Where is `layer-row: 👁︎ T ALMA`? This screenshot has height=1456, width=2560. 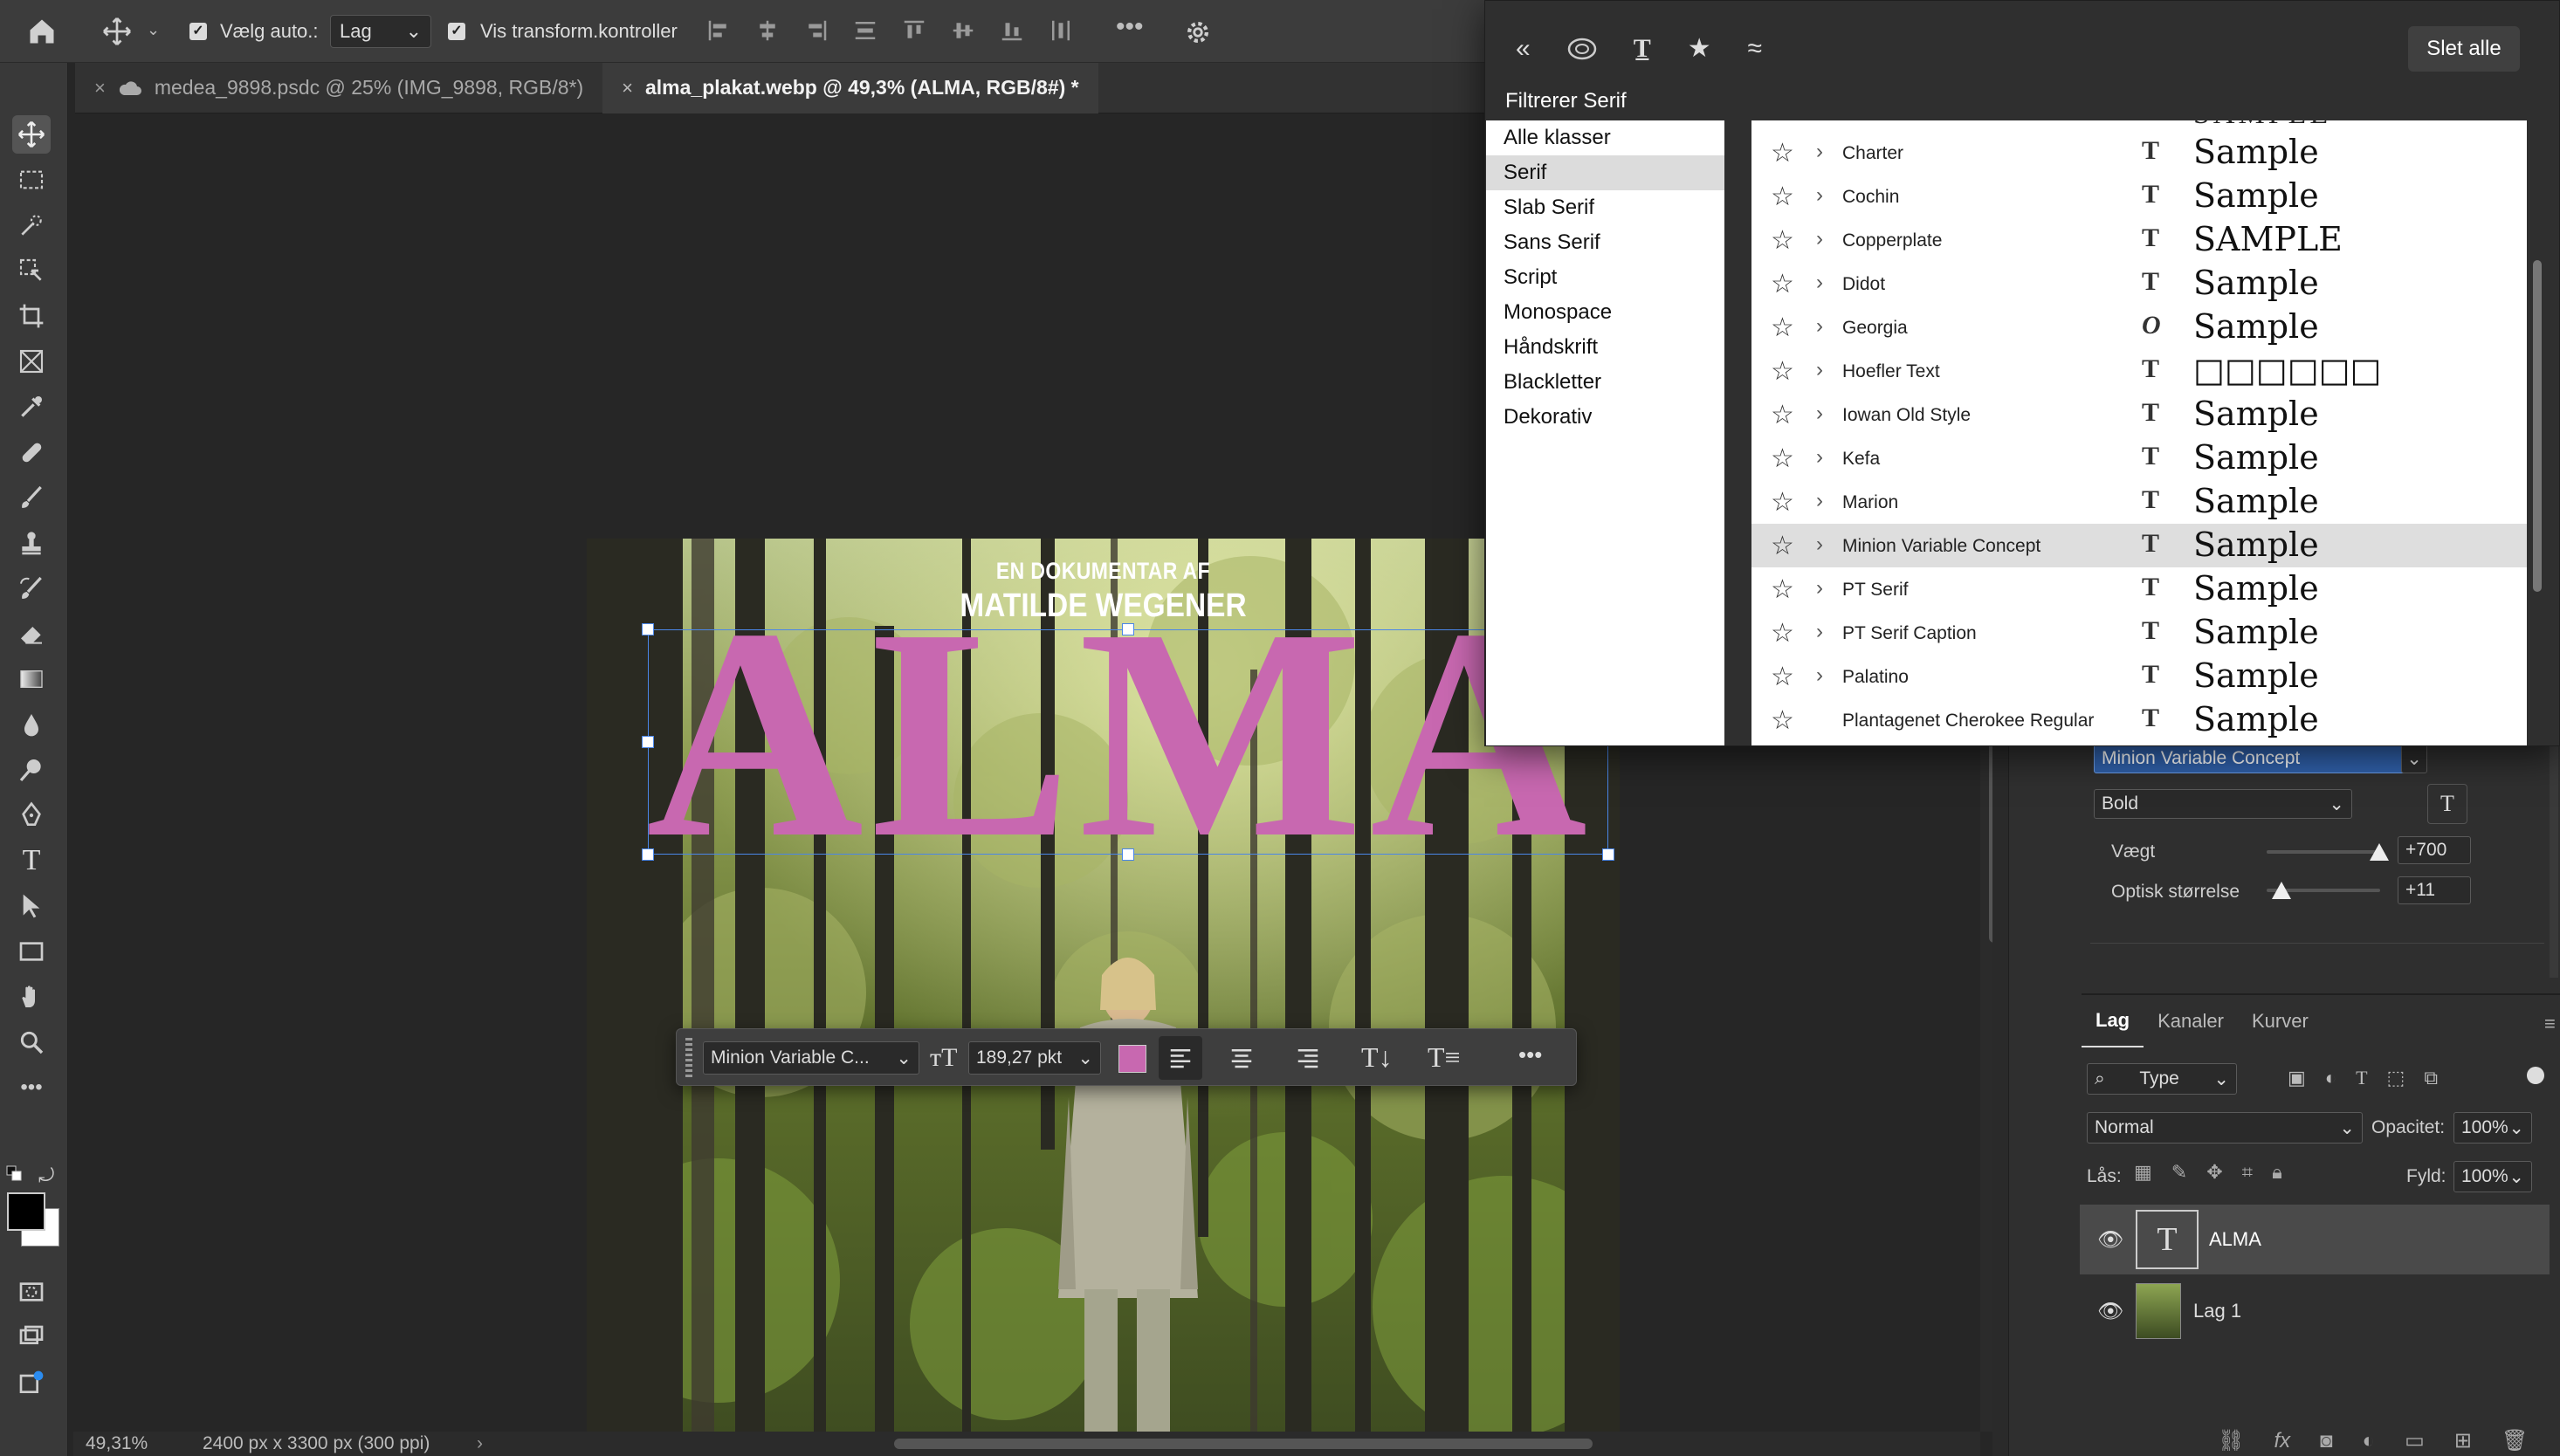
layer-row: 👁︎ T ALMA is located at coordinates (2315, 1239).